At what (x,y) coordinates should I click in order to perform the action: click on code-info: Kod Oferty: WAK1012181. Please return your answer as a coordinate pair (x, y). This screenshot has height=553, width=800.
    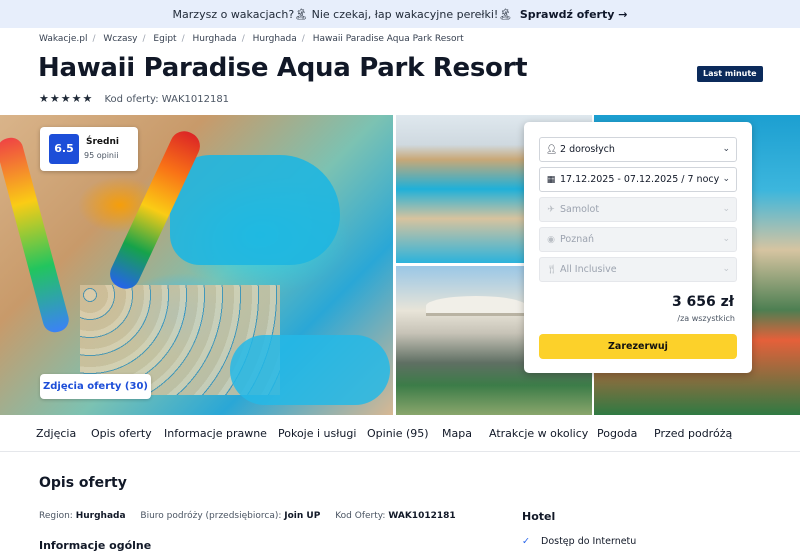
    Looking at the image, I should click on (395, 516).